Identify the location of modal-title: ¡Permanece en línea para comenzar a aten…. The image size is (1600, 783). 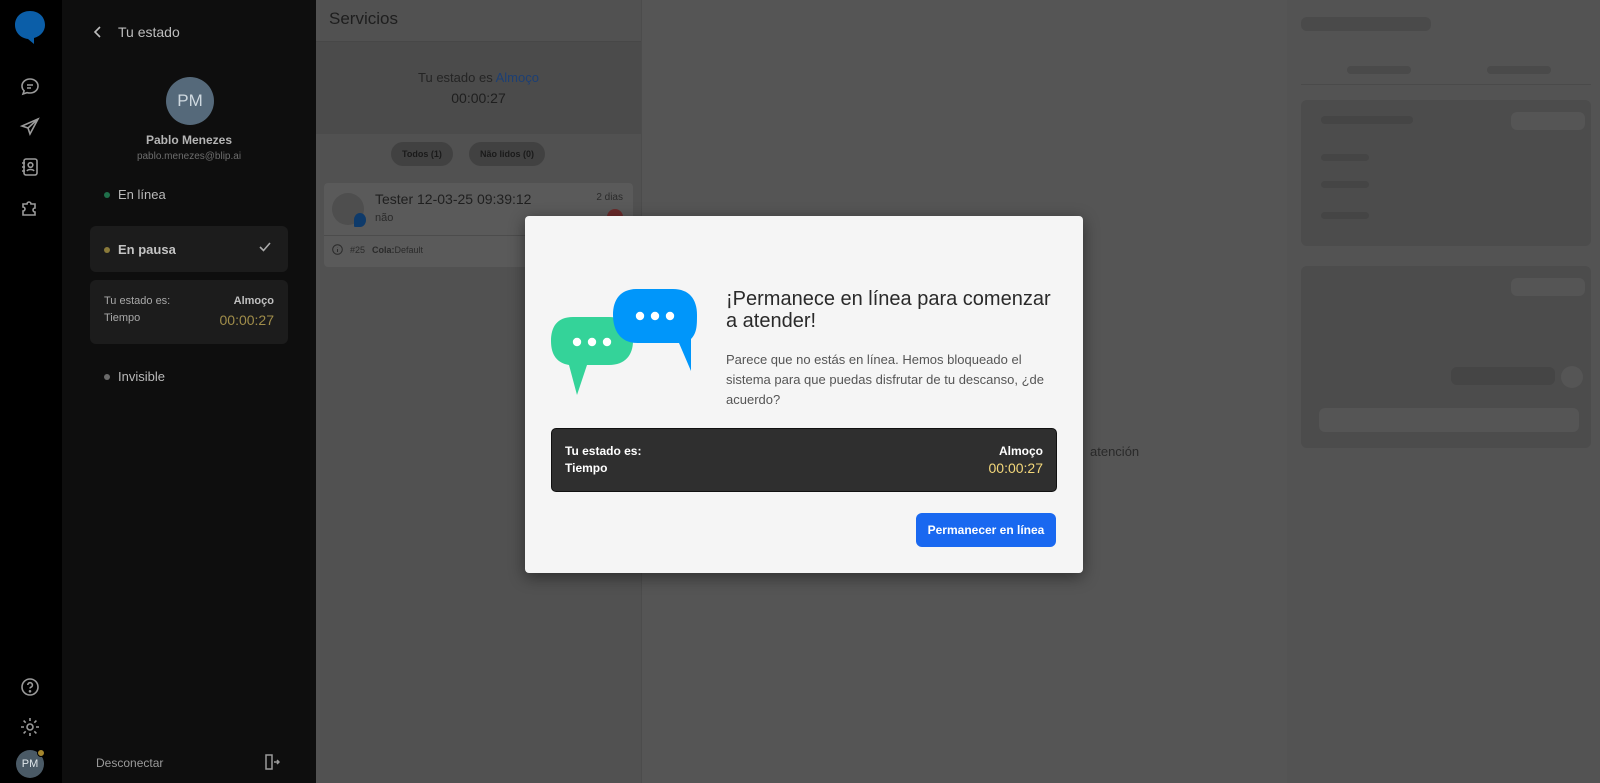
(888, 310).